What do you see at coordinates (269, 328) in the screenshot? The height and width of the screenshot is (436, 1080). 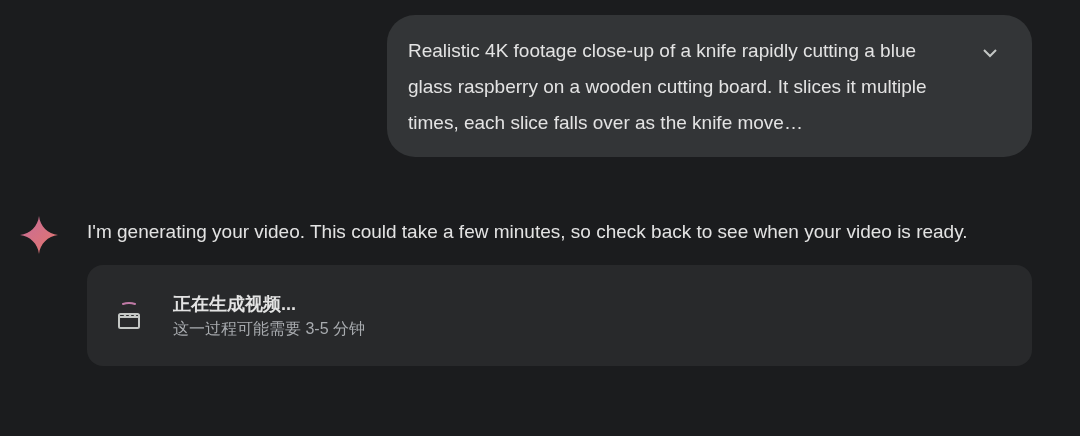 I see `status-subtitle: 这一过程可能需要 3-5 分钟` at bounding box center [269, 328].